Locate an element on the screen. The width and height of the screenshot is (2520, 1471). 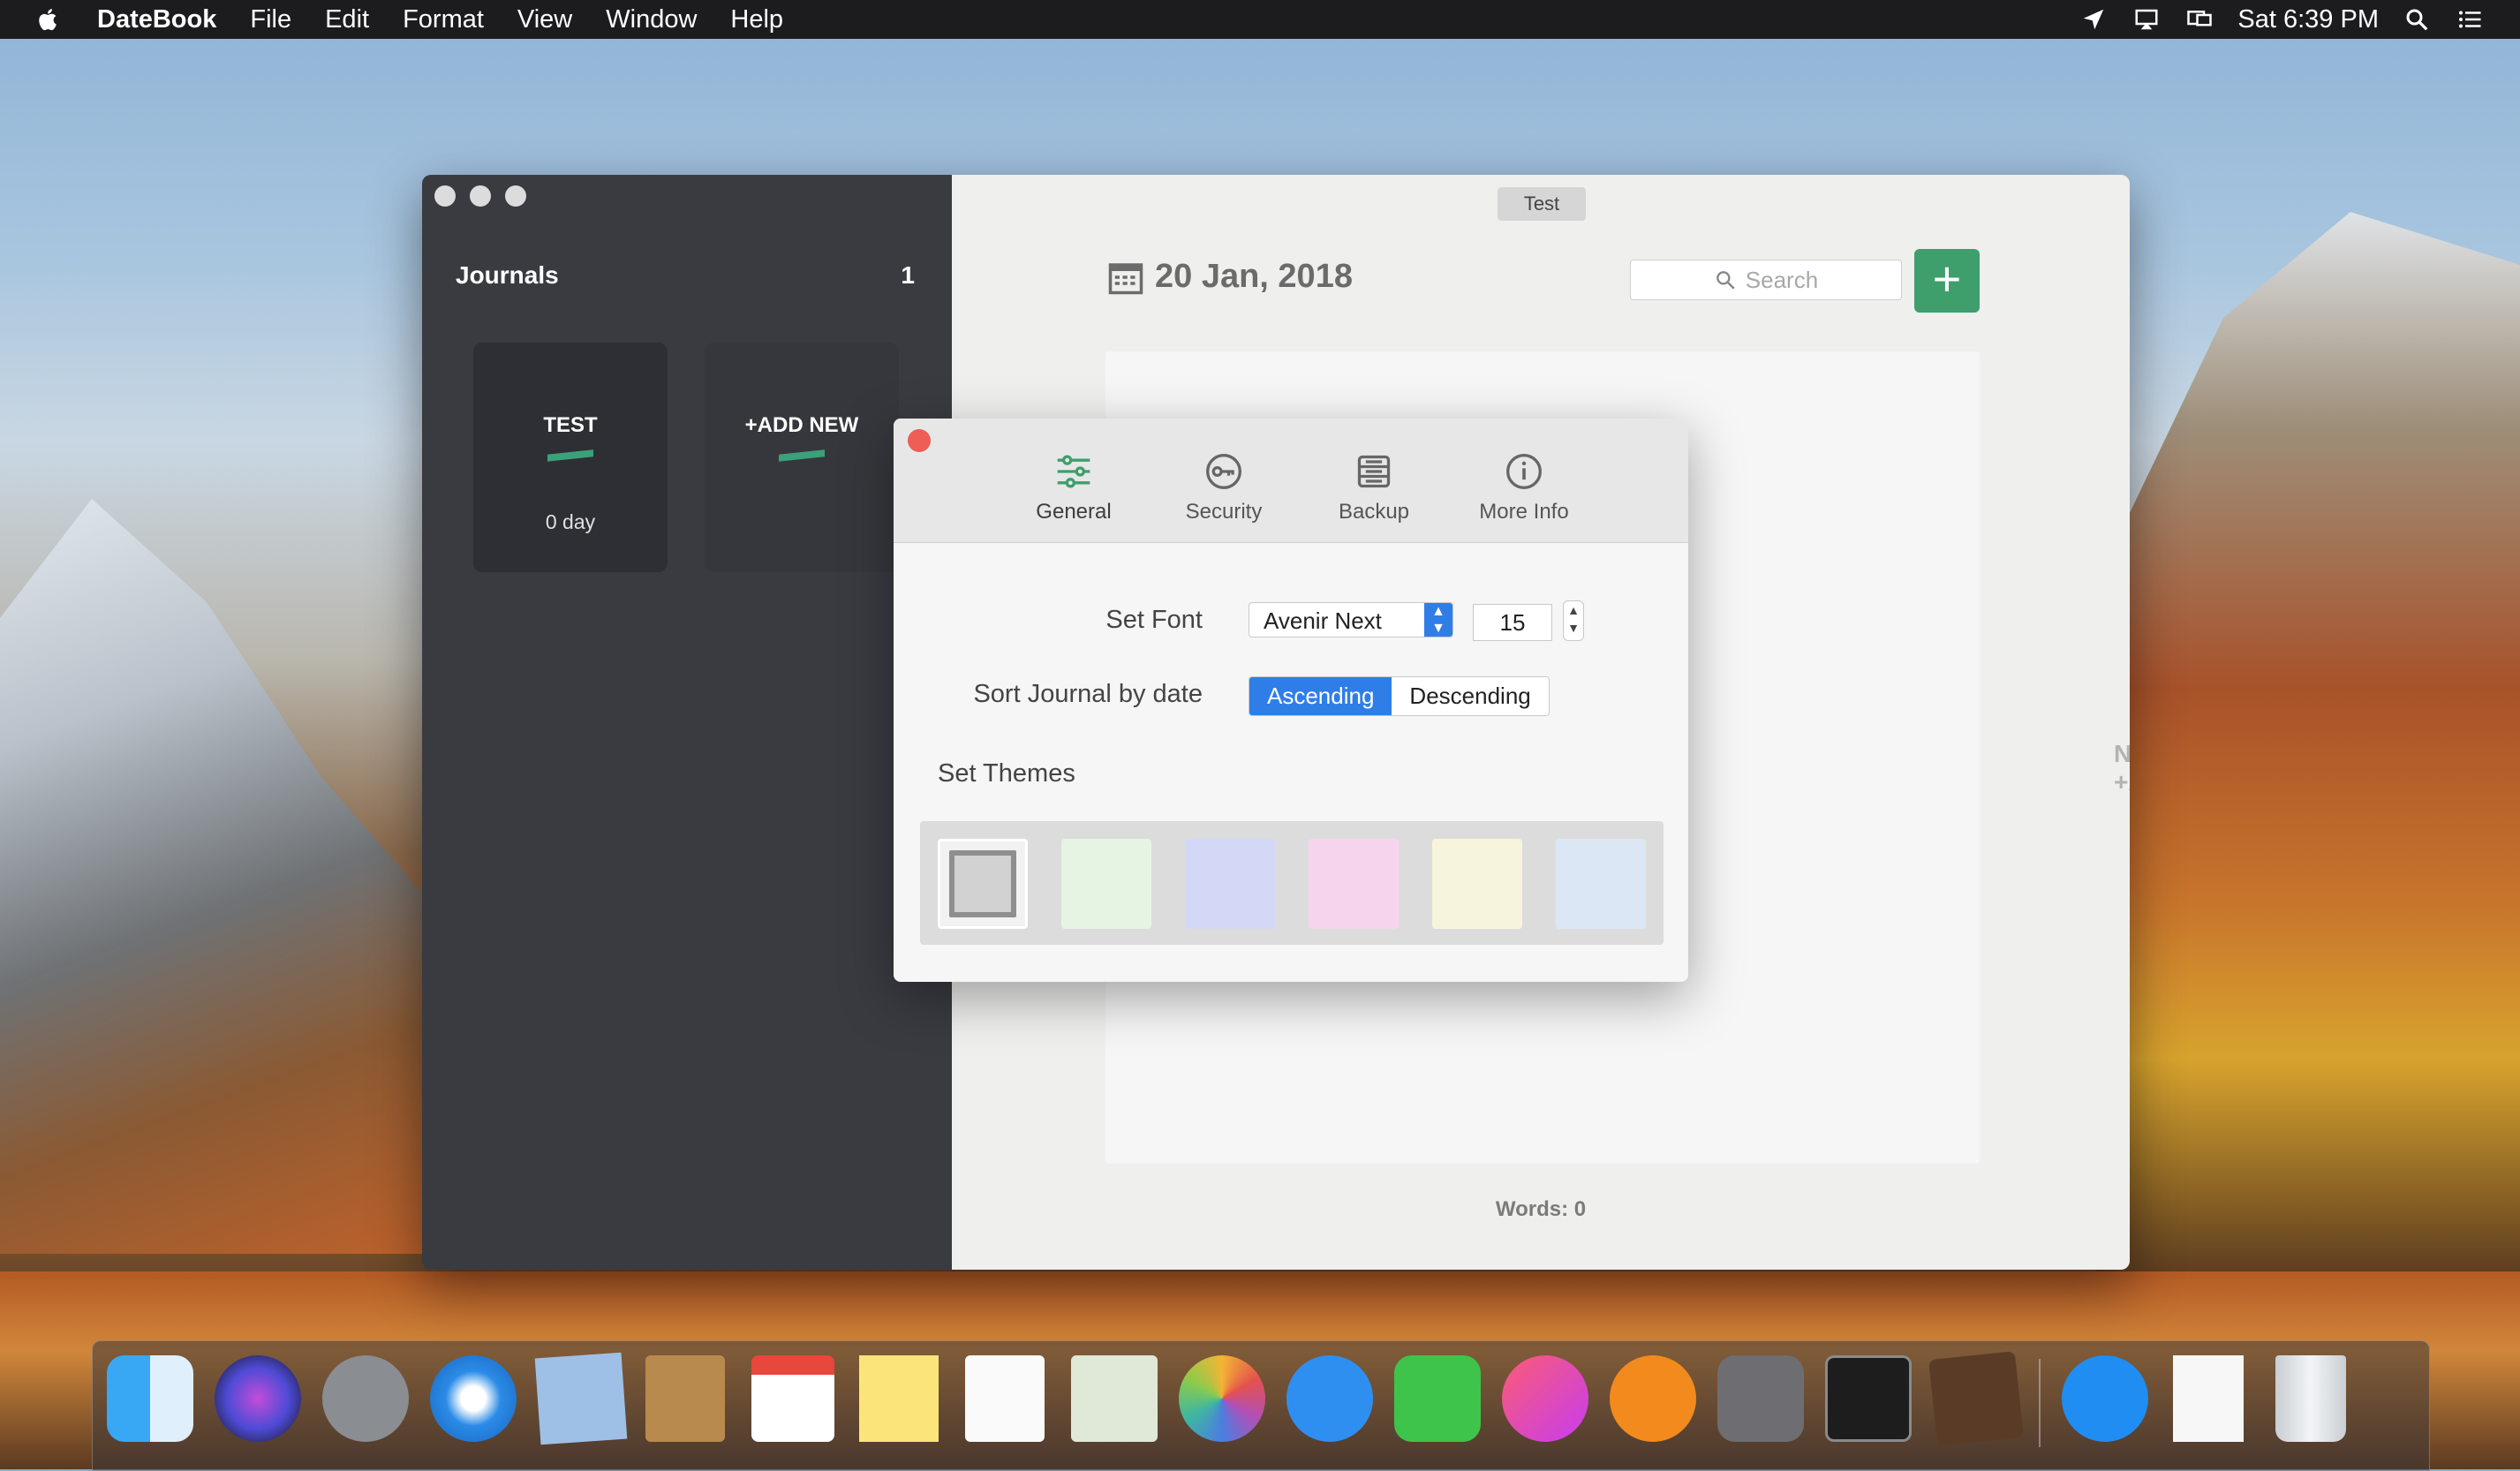
facetime-icon is located at coordinates (1437, 1398).